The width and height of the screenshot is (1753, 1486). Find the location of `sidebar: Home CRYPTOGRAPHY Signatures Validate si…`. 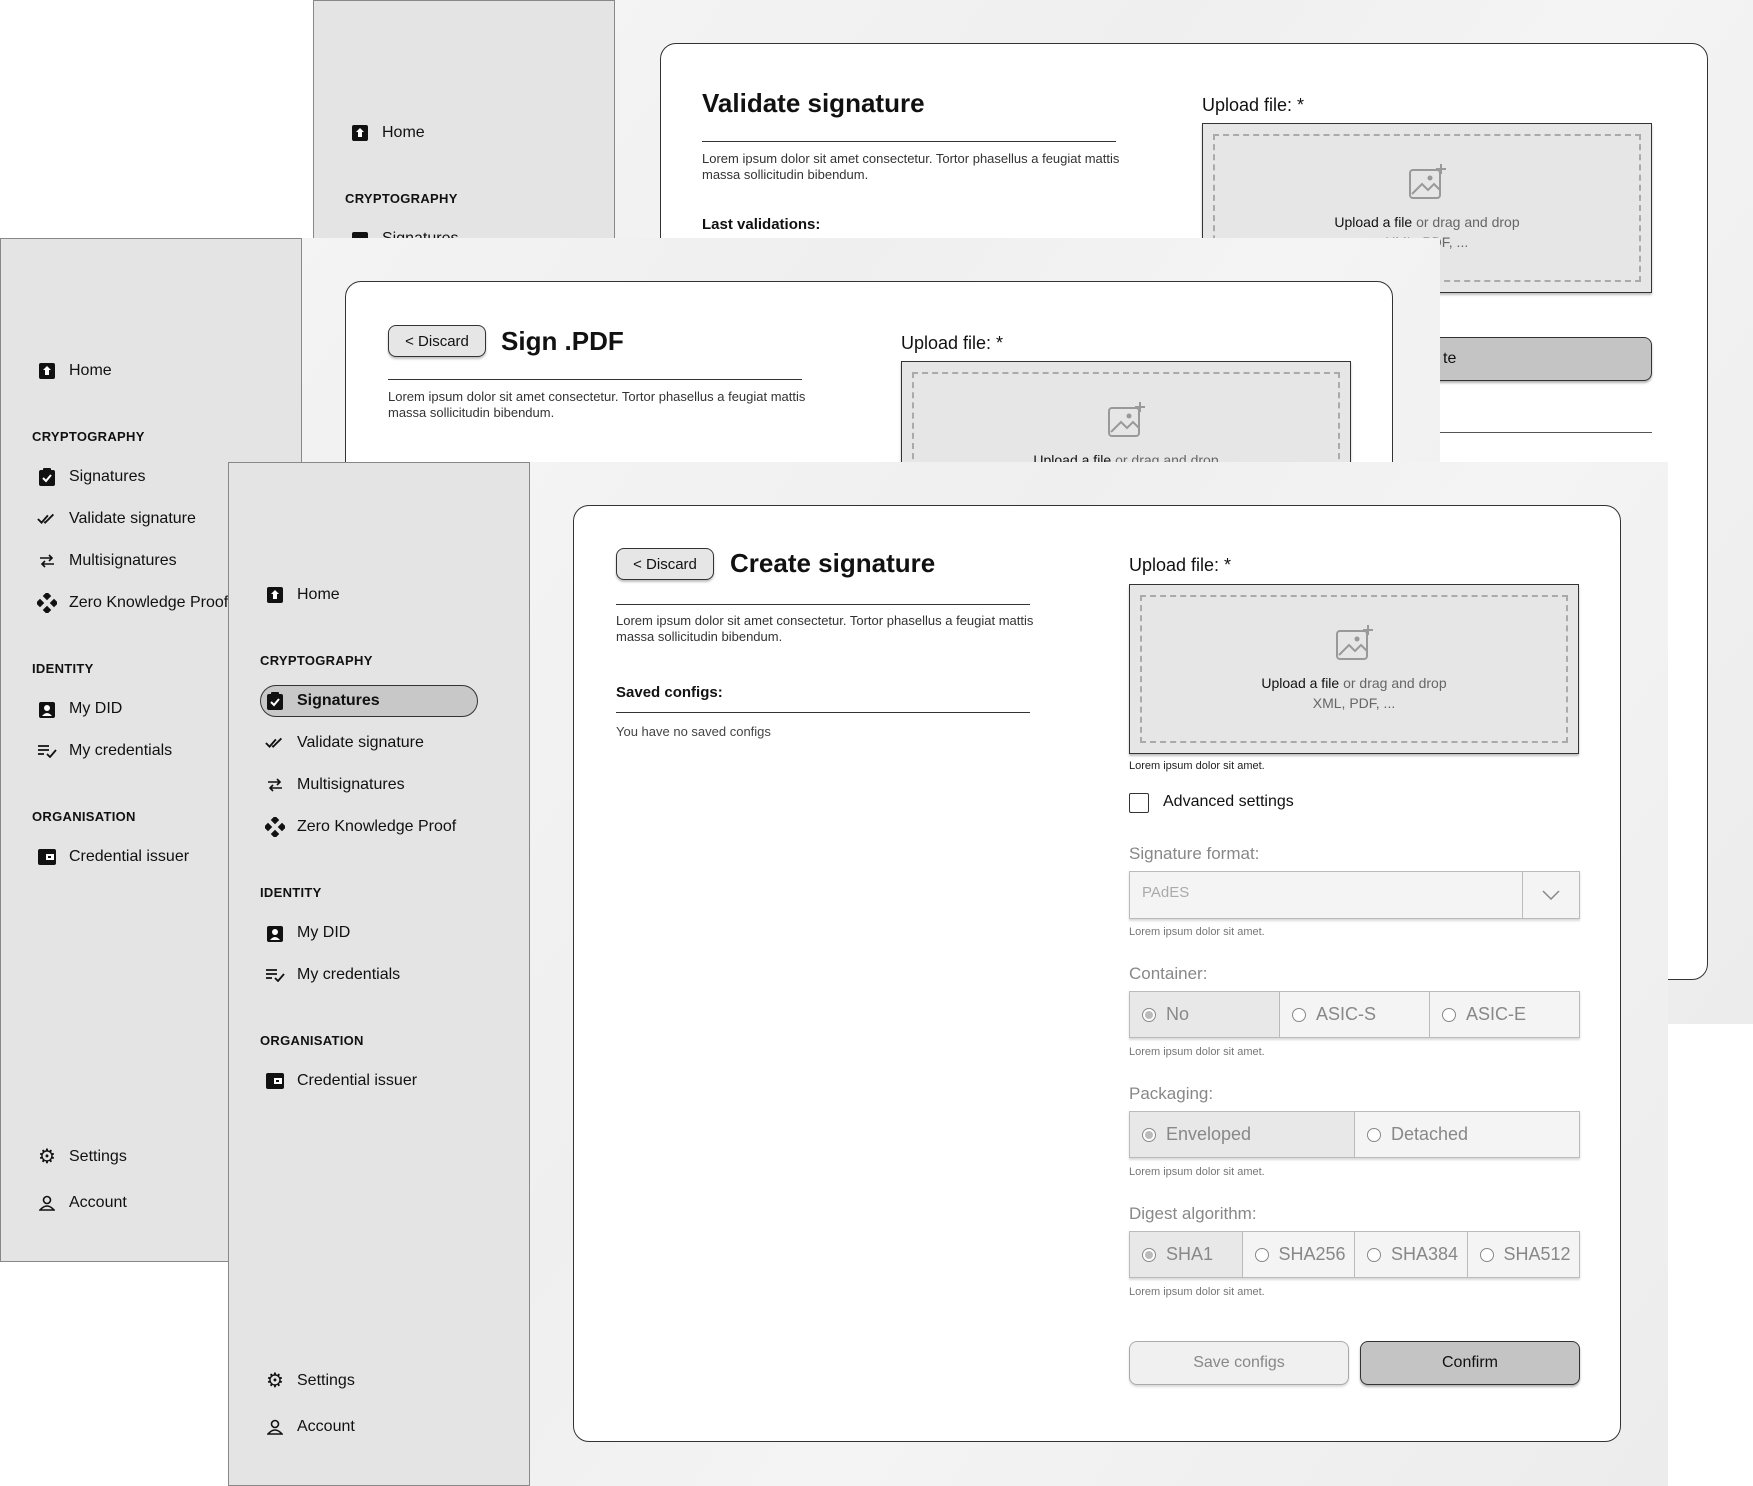

sidebar: Home CRYPTOGRAPHY Signatures Validate si… is located at coordinates (379, 974).